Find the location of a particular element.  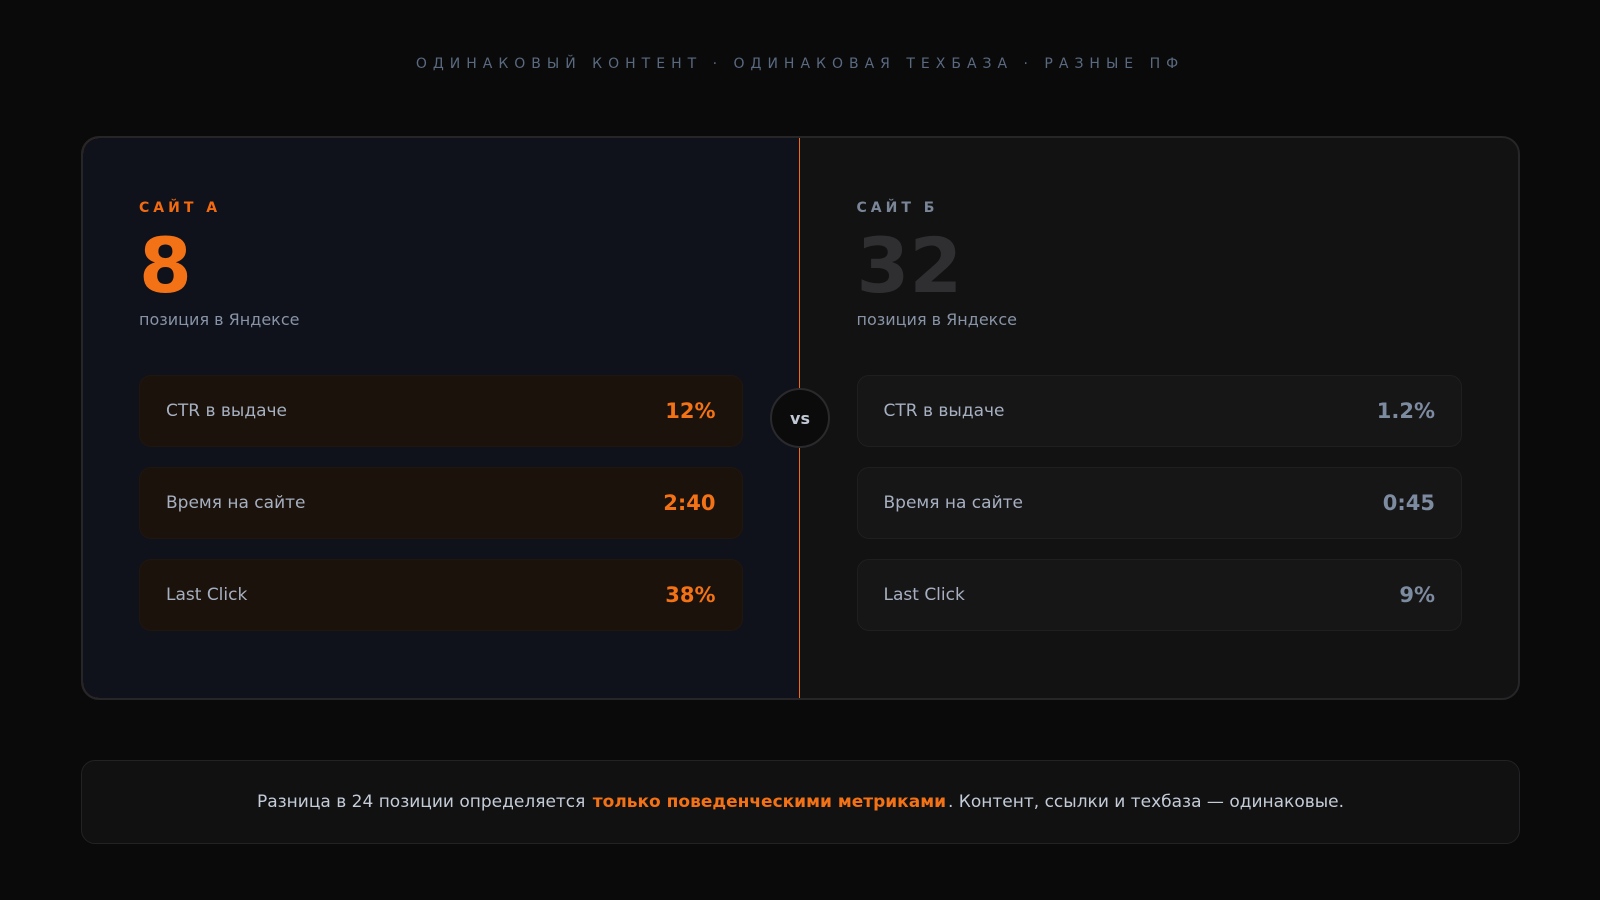

note-text-before: Разница в 24 позиции определяется is located at coordinates (421, 802).